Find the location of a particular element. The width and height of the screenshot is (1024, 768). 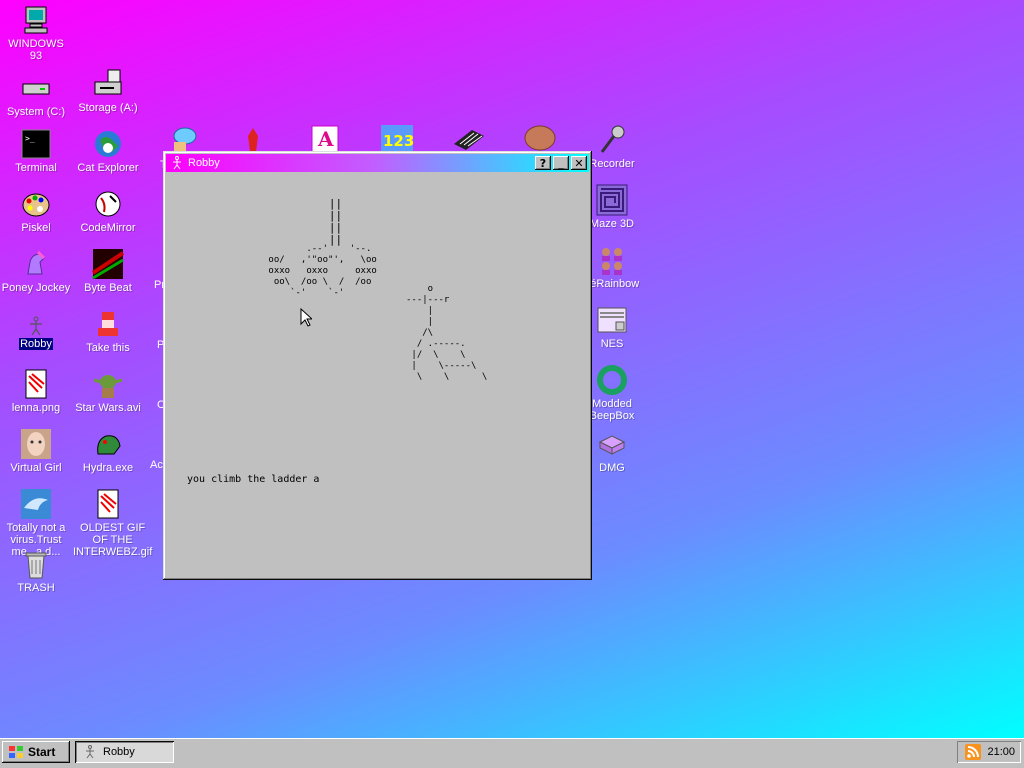

cat-explorer-icon-item: Cat Explorer is located at coordinates (108, 151).